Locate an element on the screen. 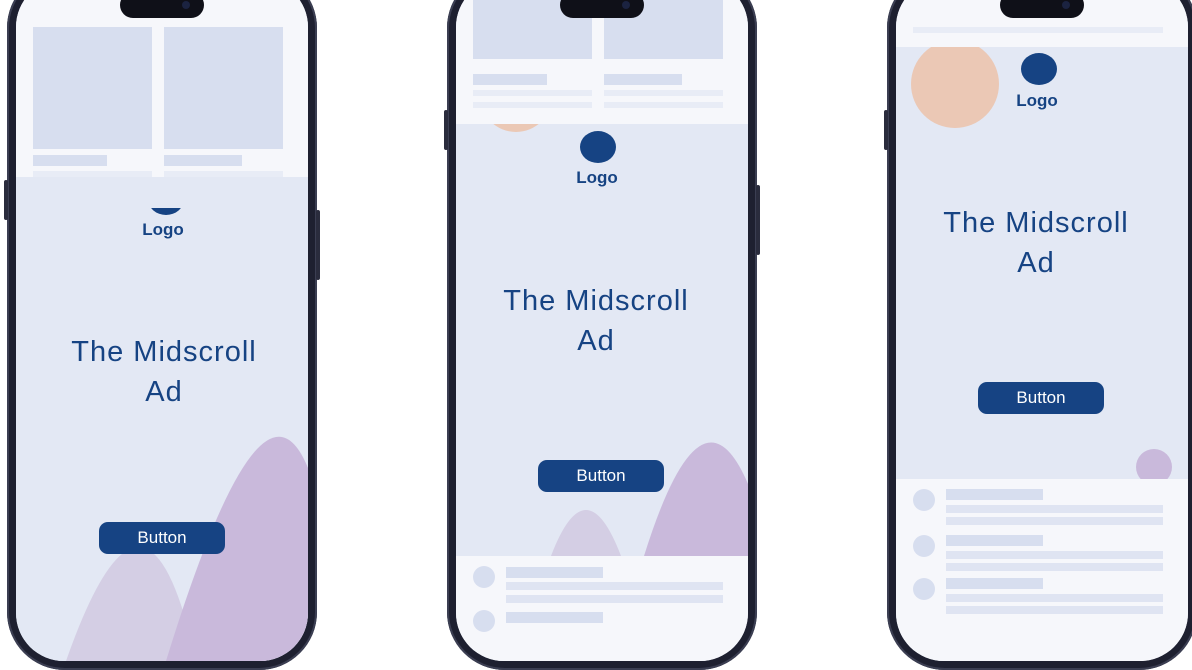 Image resolution: width=1192 pixels, height=670 pixels. mountain-decoration is located at coordinates (187, 548).